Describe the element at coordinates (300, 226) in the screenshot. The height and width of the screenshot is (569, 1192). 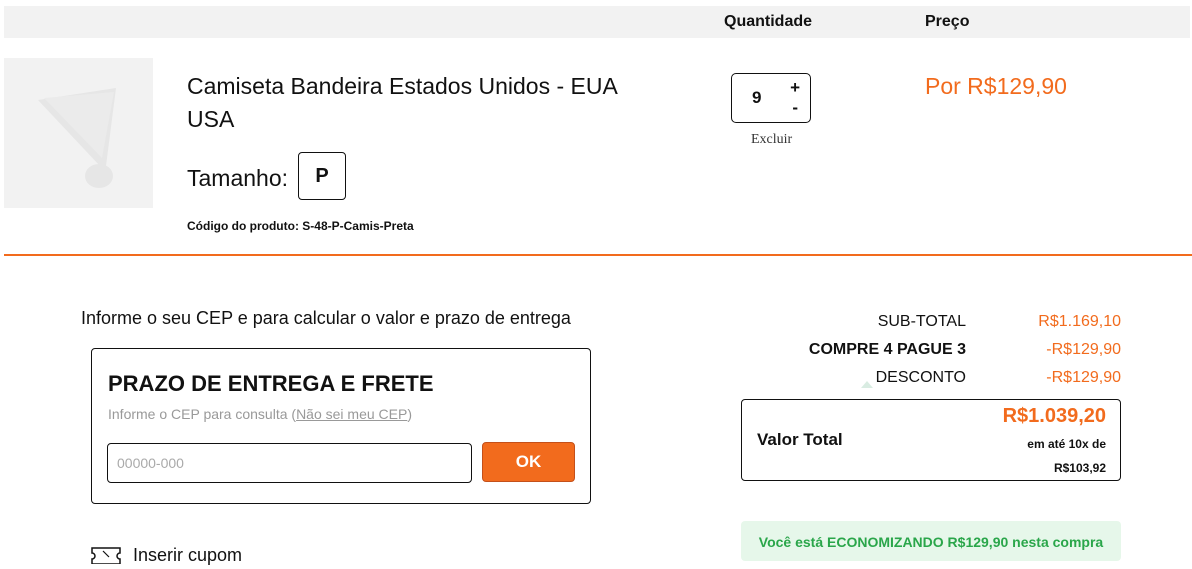
I see `product-code: Código do produto: S-48-P-Camis-Preta` at that location.